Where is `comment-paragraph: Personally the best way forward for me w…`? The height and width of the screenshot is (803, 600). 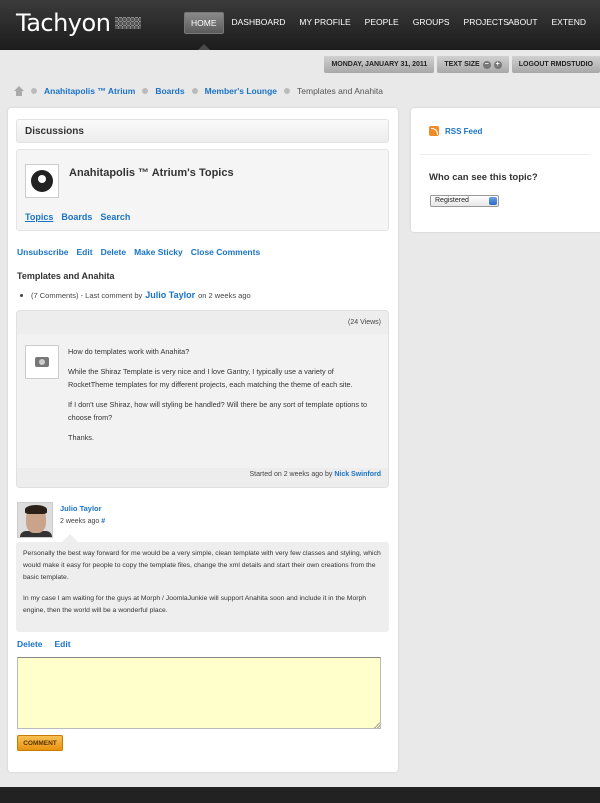 comment-paragraph: Personally the best way forward for me w… is located at coordinates (202, 565).